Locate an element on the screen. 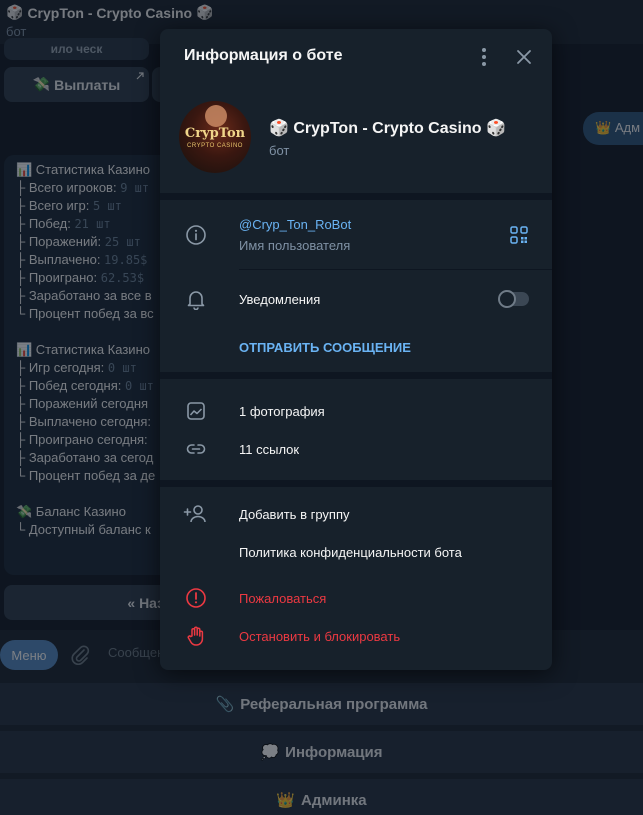  close-icon is located at coordinates (524, 57).